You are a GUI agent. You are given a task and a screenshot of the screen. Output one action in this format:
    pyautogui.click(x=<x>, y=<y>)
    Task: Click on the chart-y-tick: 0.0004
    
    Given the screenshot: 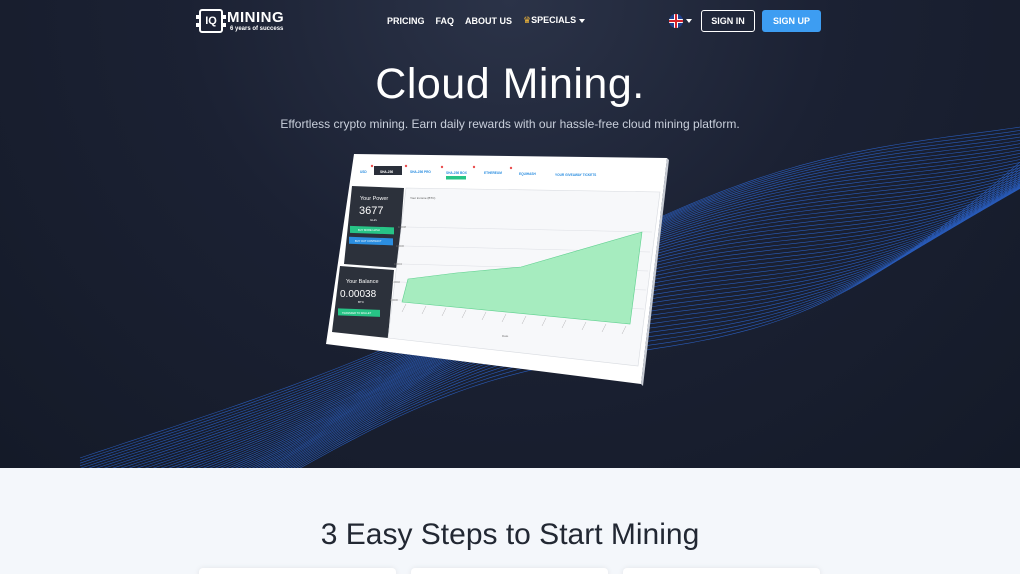 What is the action you would take?
    pyautogui.click(x=398, y=264)
    